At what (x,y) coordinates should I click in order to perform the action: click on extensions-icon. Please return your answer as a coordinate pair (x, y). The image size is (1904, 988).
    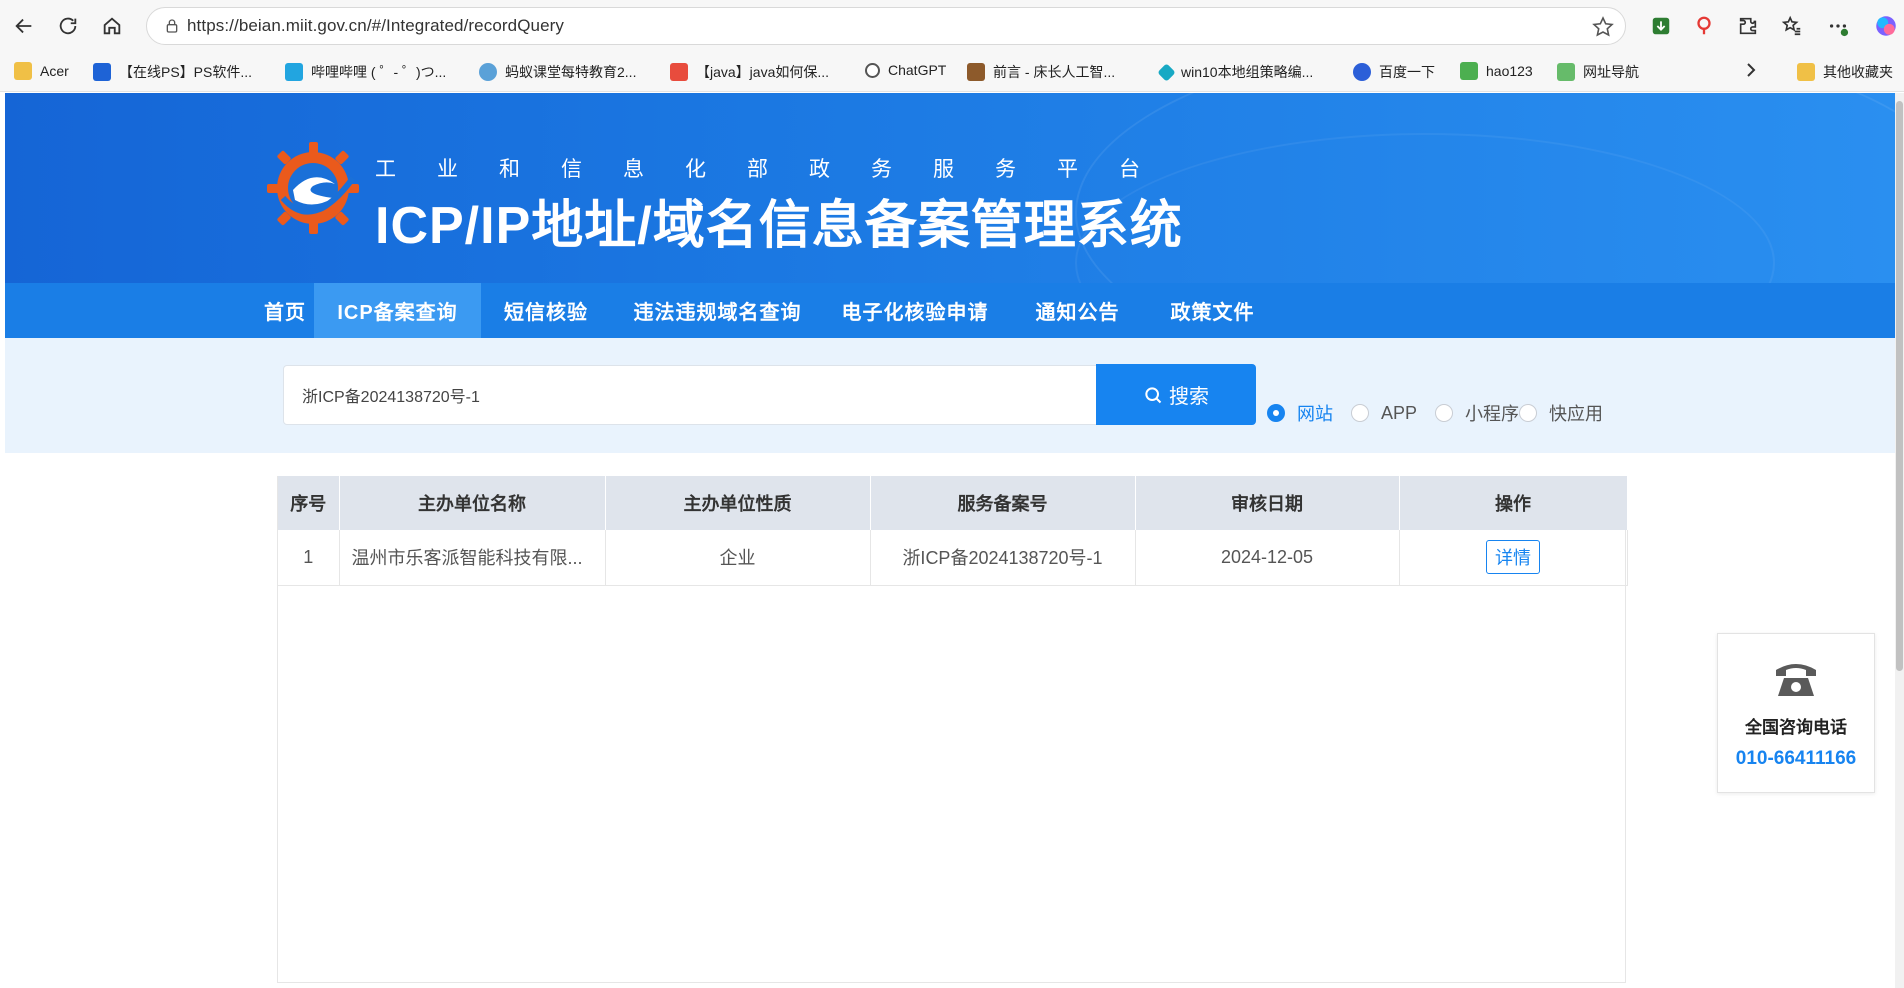
    Looking at the image, I should click on (1748, 26).